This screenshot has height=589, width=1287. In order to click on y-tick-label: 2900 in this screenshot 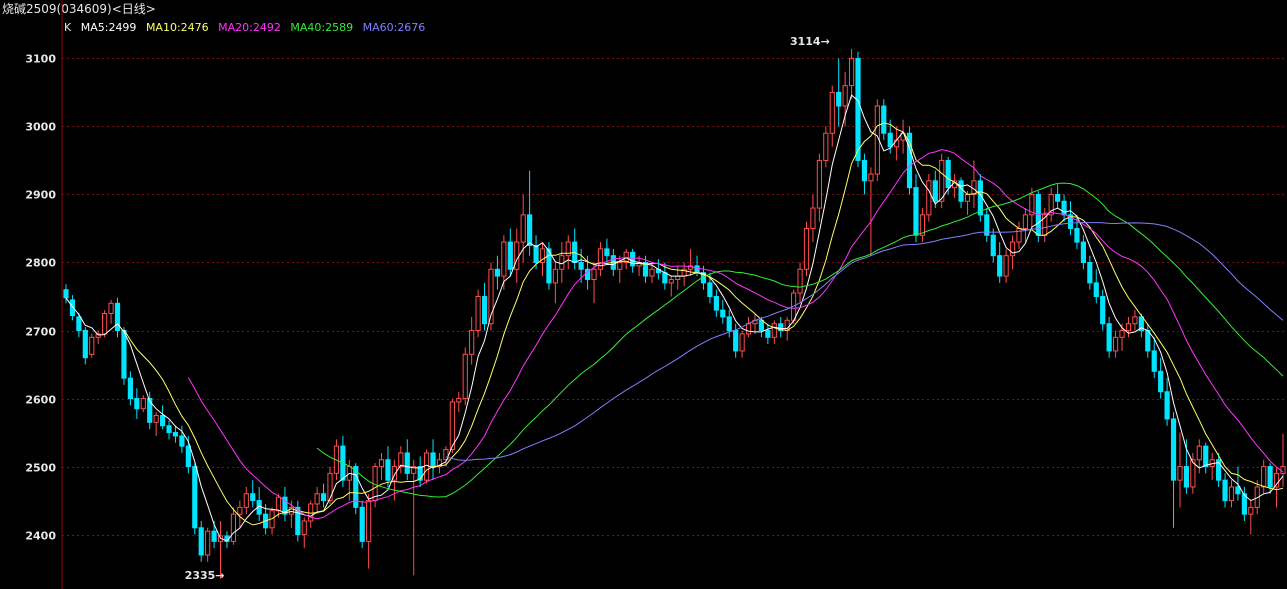, I will do `click(40, 195)`.